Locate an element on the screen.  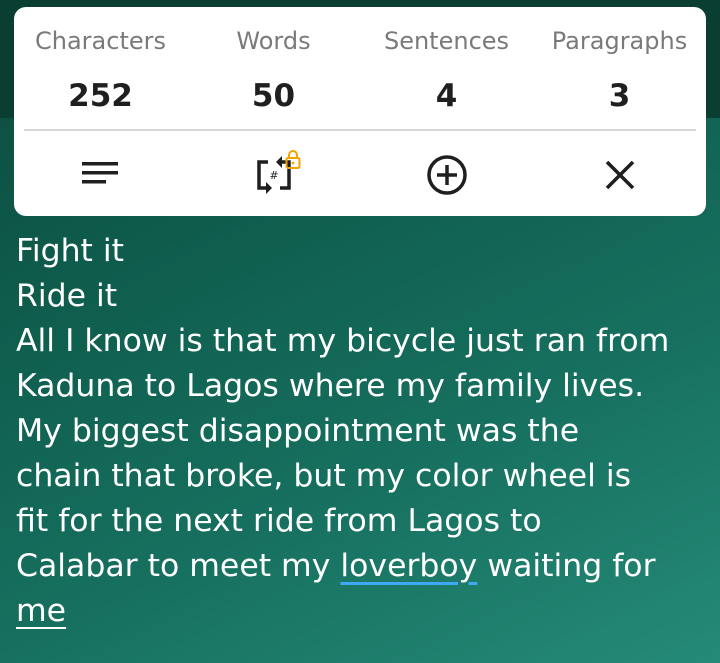
text-line: fit for the next ride from Lagos to is located at coordinates (279, 521).